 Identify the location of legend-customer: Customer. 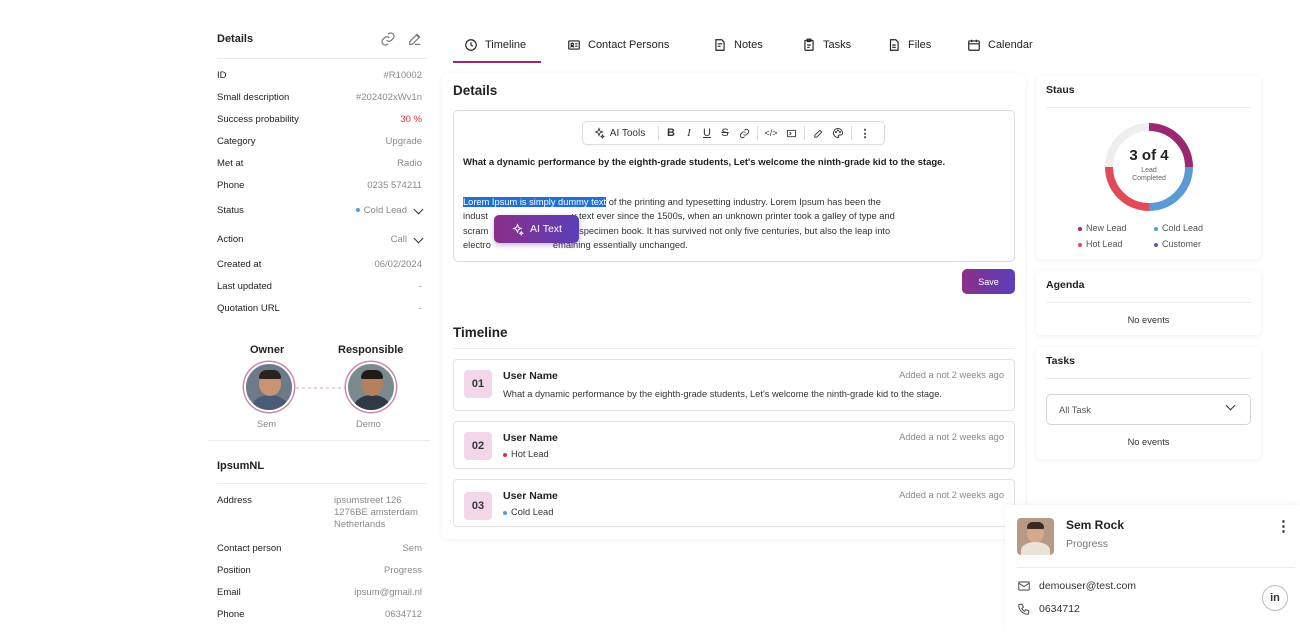
(1177, 244).